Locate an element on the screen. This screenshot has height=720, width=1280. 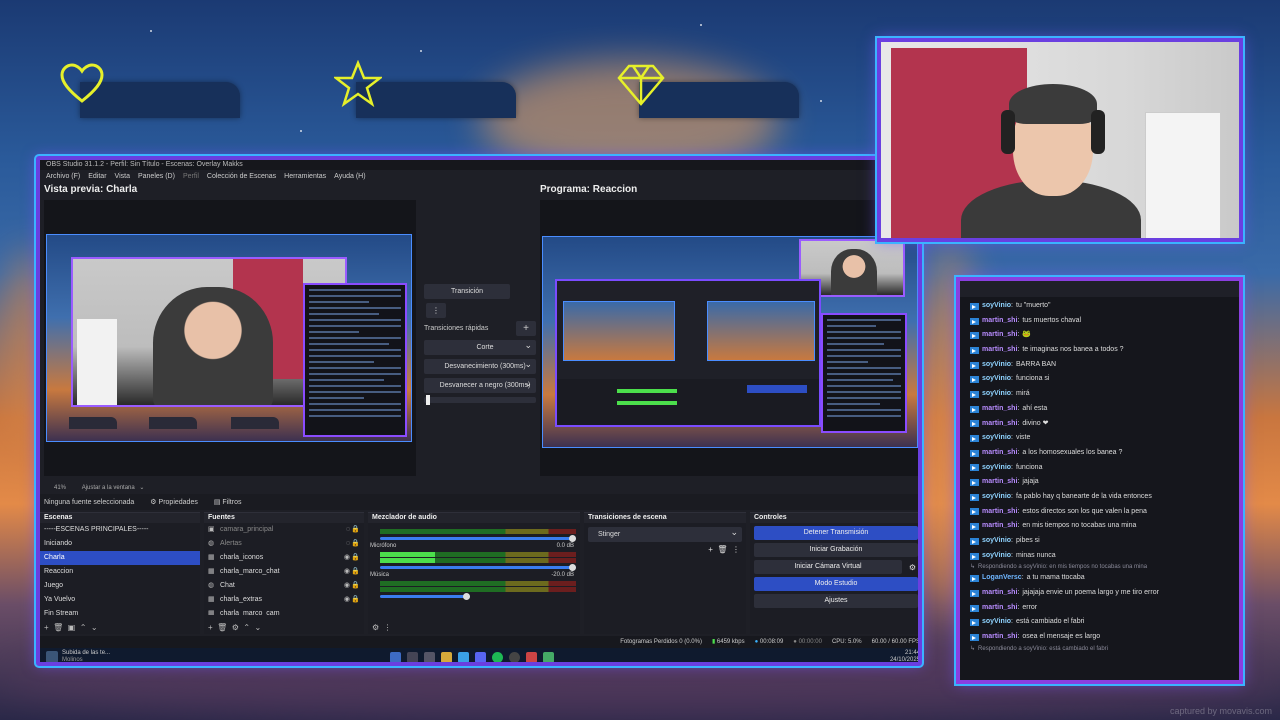
program-canvas is located at coordinates (729, 338).